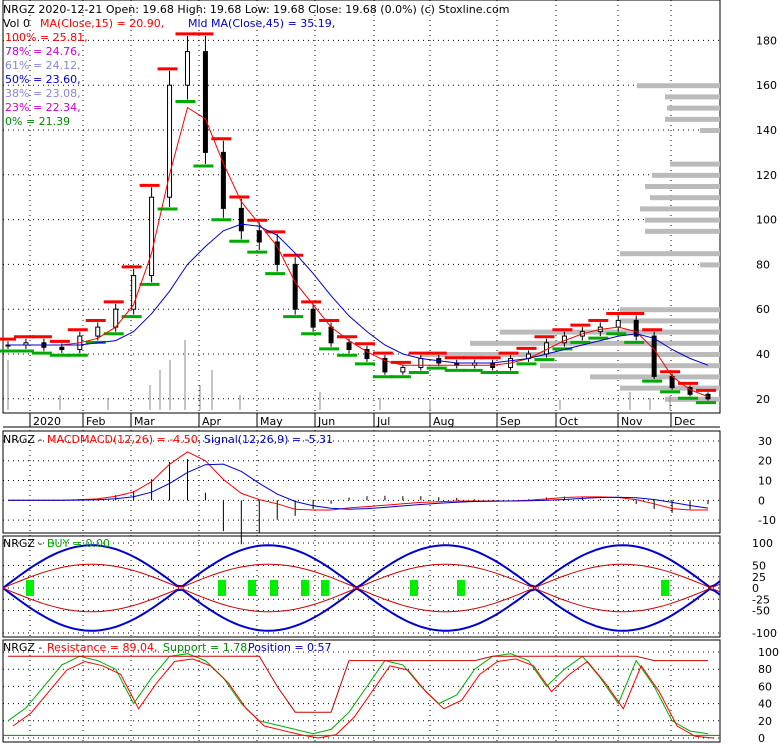  I want to click on macd-name: NRGZ -, so click(22, 439).